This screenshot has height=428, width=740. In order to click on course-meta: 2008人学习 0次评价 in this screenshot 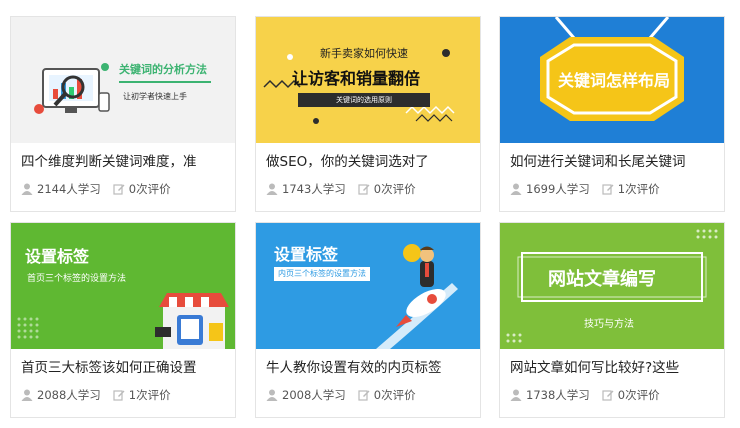, I will do `click(341, 395)`.